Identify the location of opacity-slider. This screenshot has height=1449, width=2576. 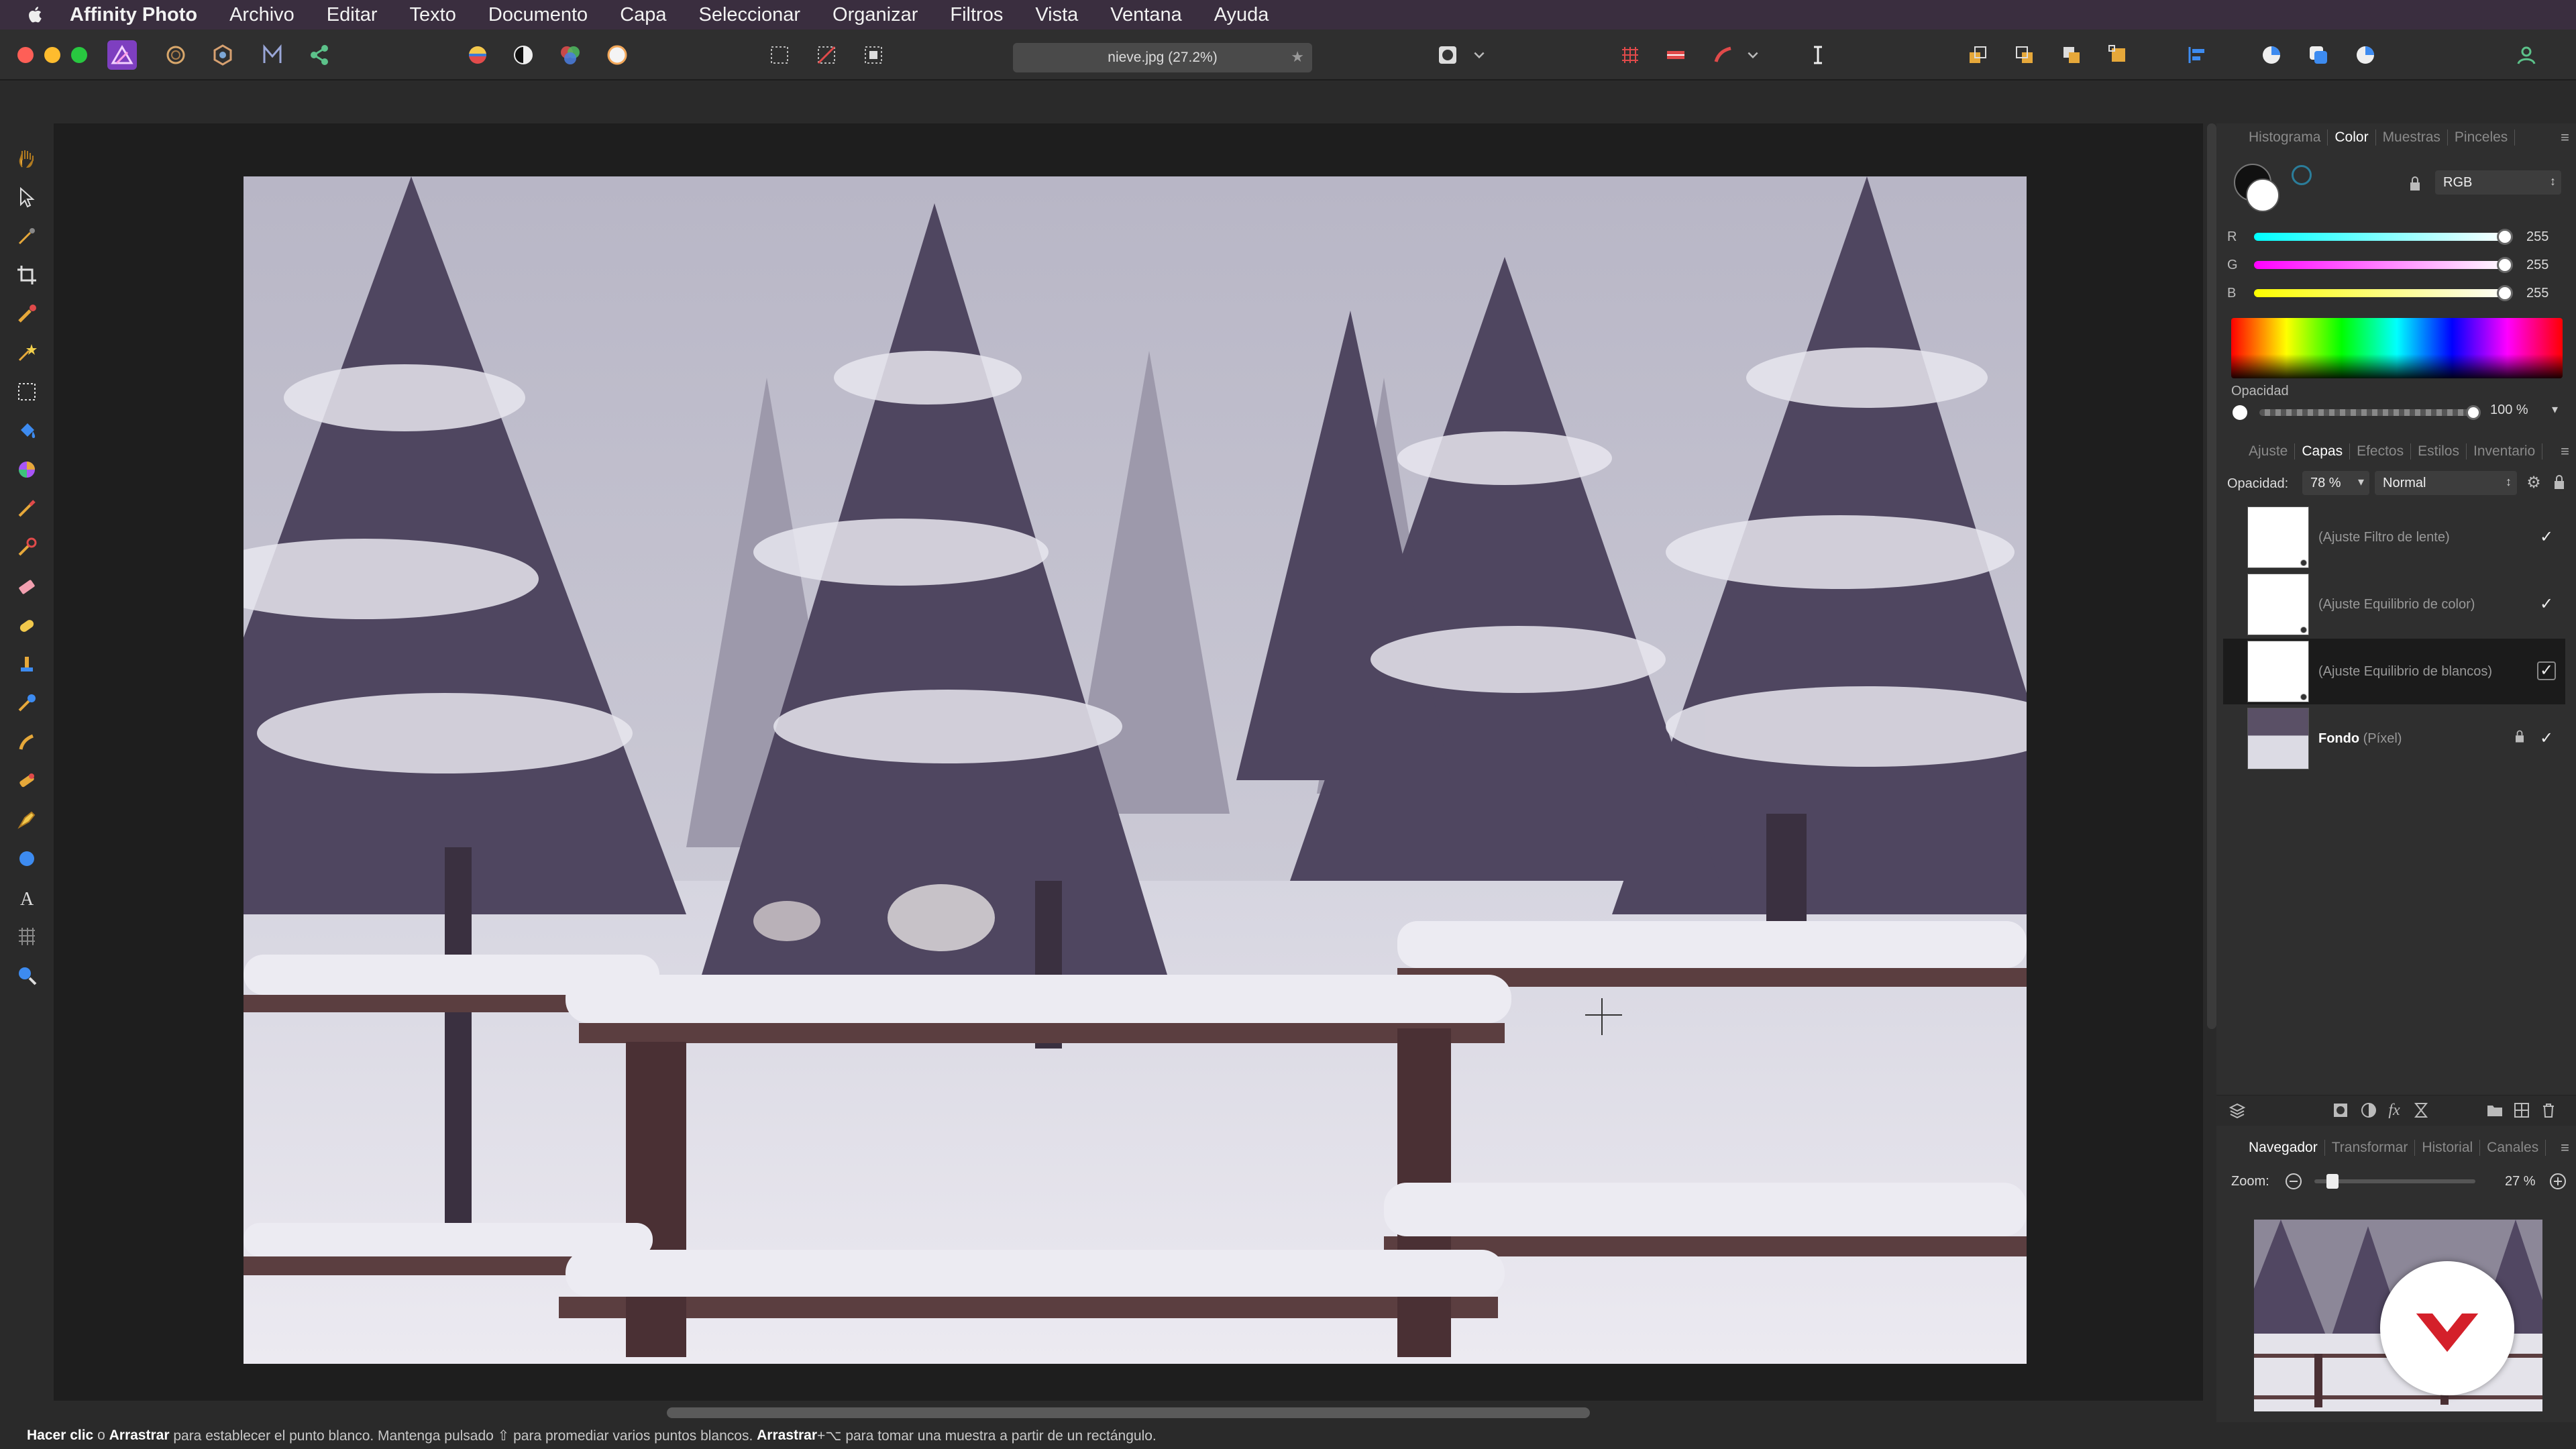
(2367, 412).